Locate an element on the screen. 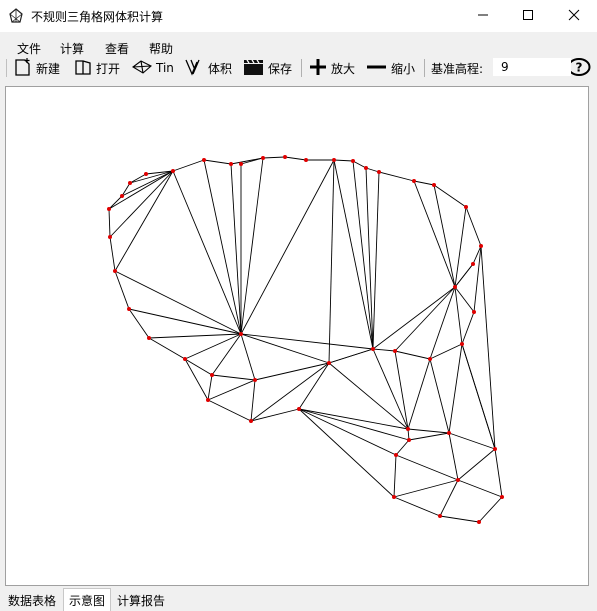  tin-button: Tin is located at coordinates (152, 68).